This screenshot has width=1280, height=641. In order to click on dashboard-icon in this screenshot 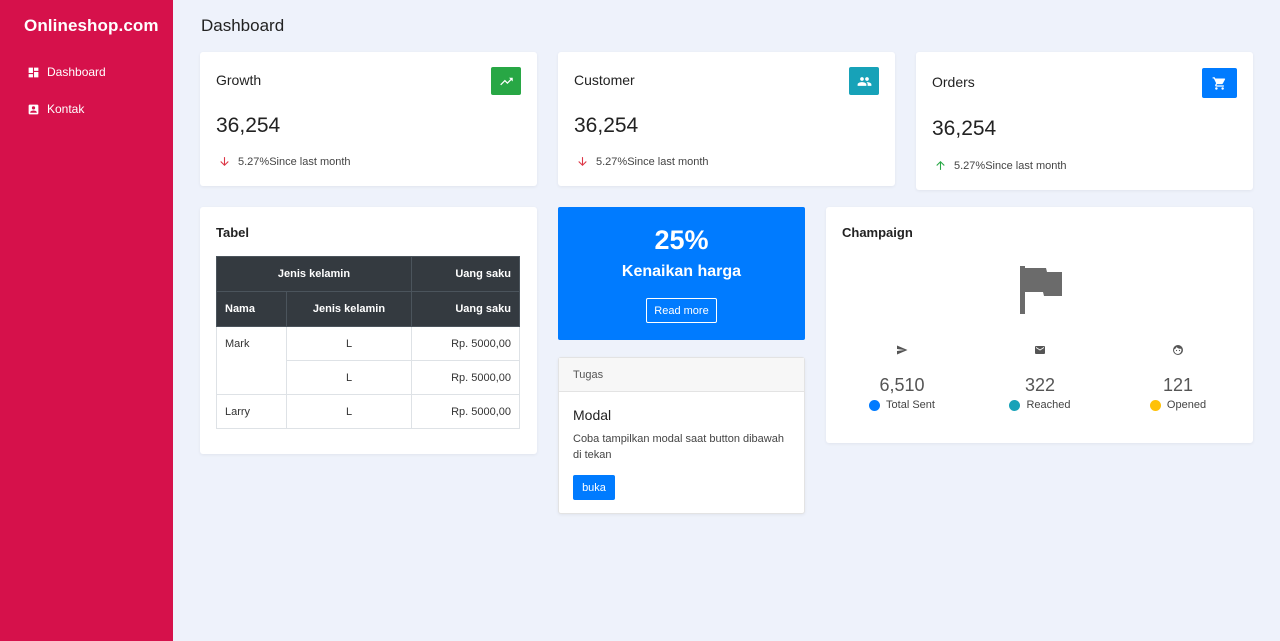, I will do `click(33, 72)`.